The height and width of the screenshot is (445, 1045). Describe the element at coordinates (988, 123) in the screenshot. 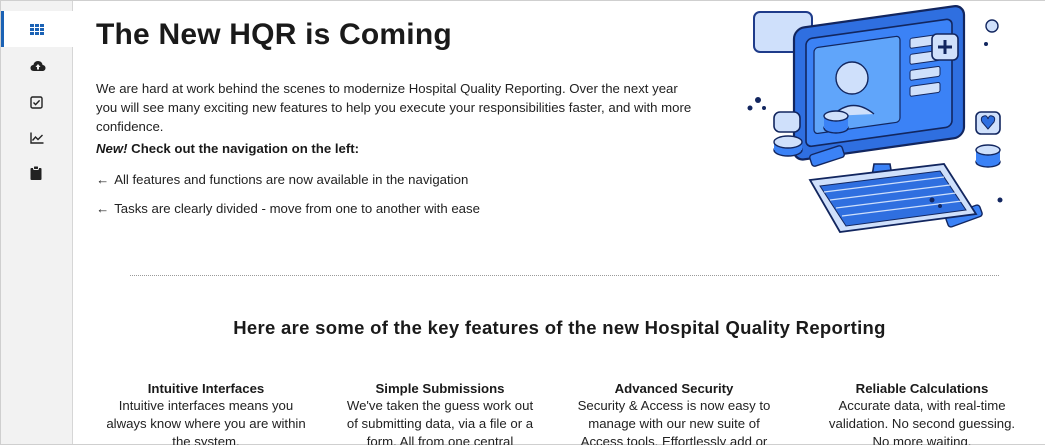

I see `heart-badge-graphic` at that location.